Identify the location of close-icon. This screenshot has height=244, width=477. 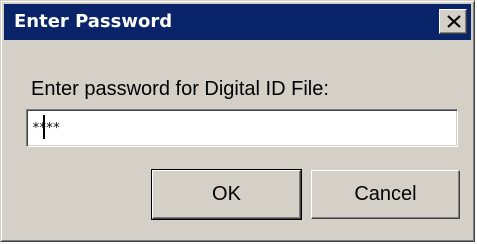
(454, 21).